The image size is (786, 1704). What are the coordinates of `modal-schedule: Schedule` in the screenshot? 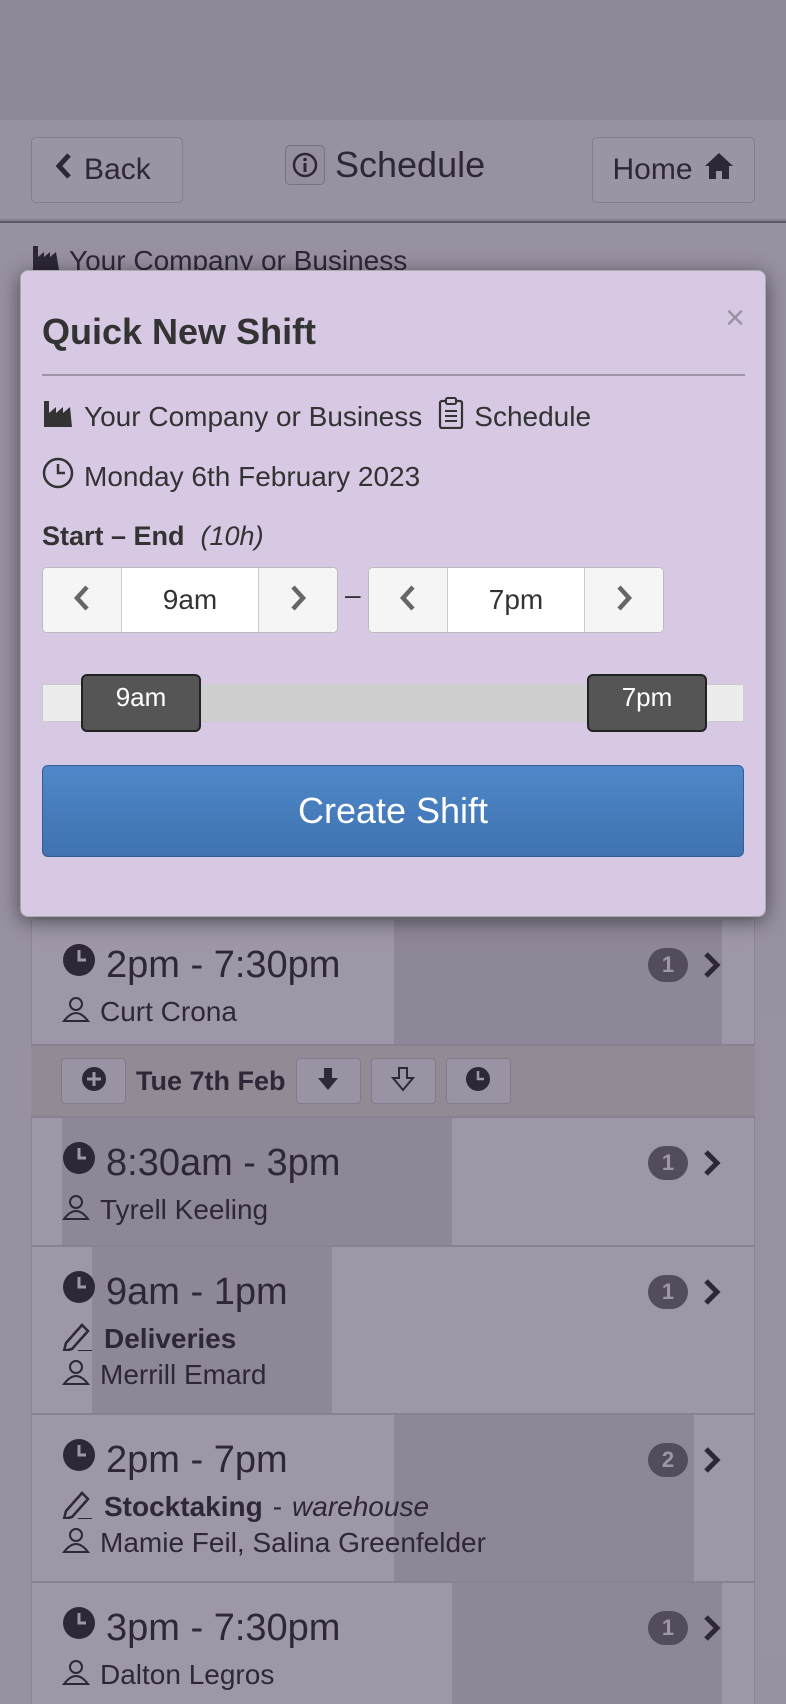 It's located at (533, 416).